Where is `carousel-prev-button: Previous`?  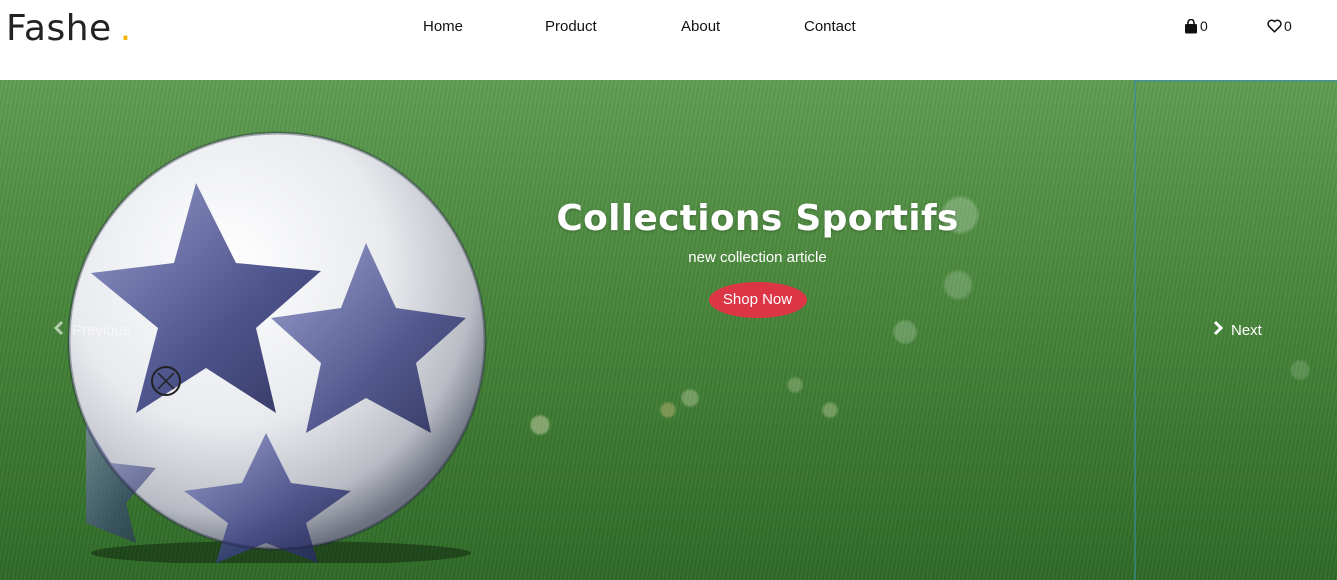 carousel-prev-button: Previous is located at coordinates (92, 330).